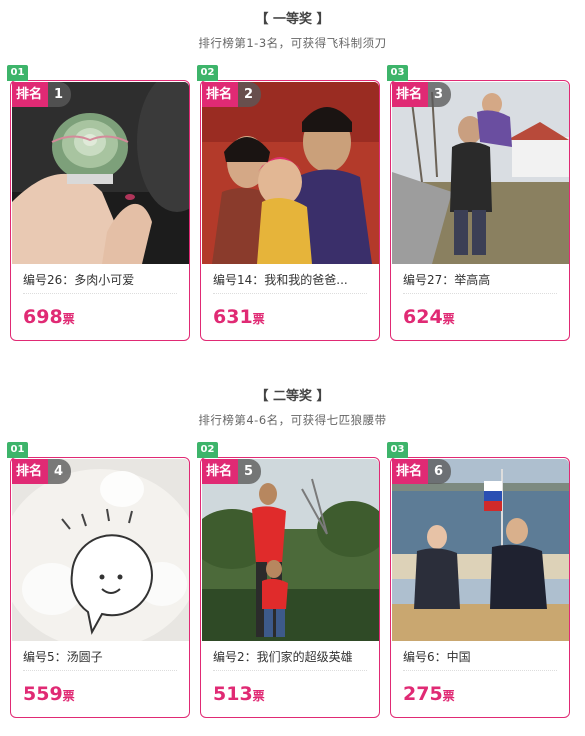 This screenshot has width=585, height=736. I want to click on entry-name: 编号2：我们家的超级英雄, so click(291, 656).